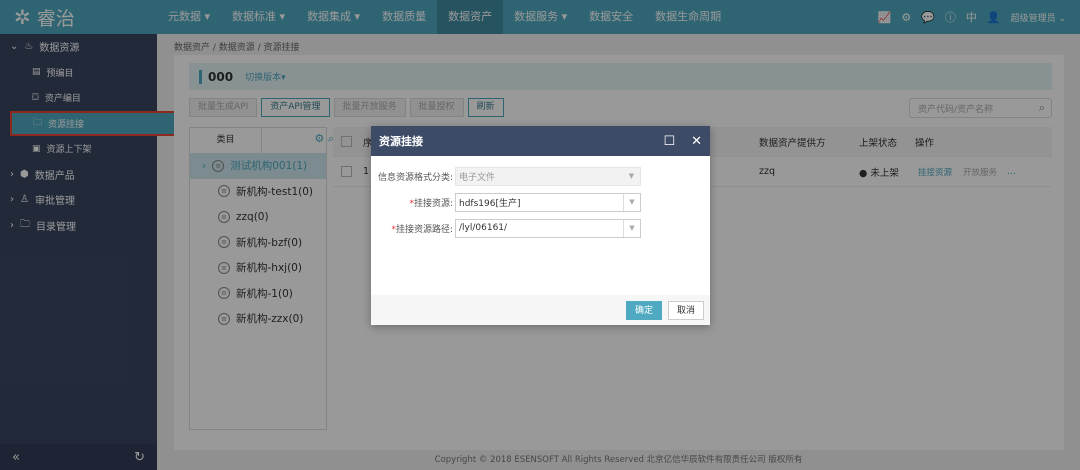 Image resolution: width=1080 pixels, height=470 pixels. I want to click on dialog-title: 资源挂接, so click(401, 141).